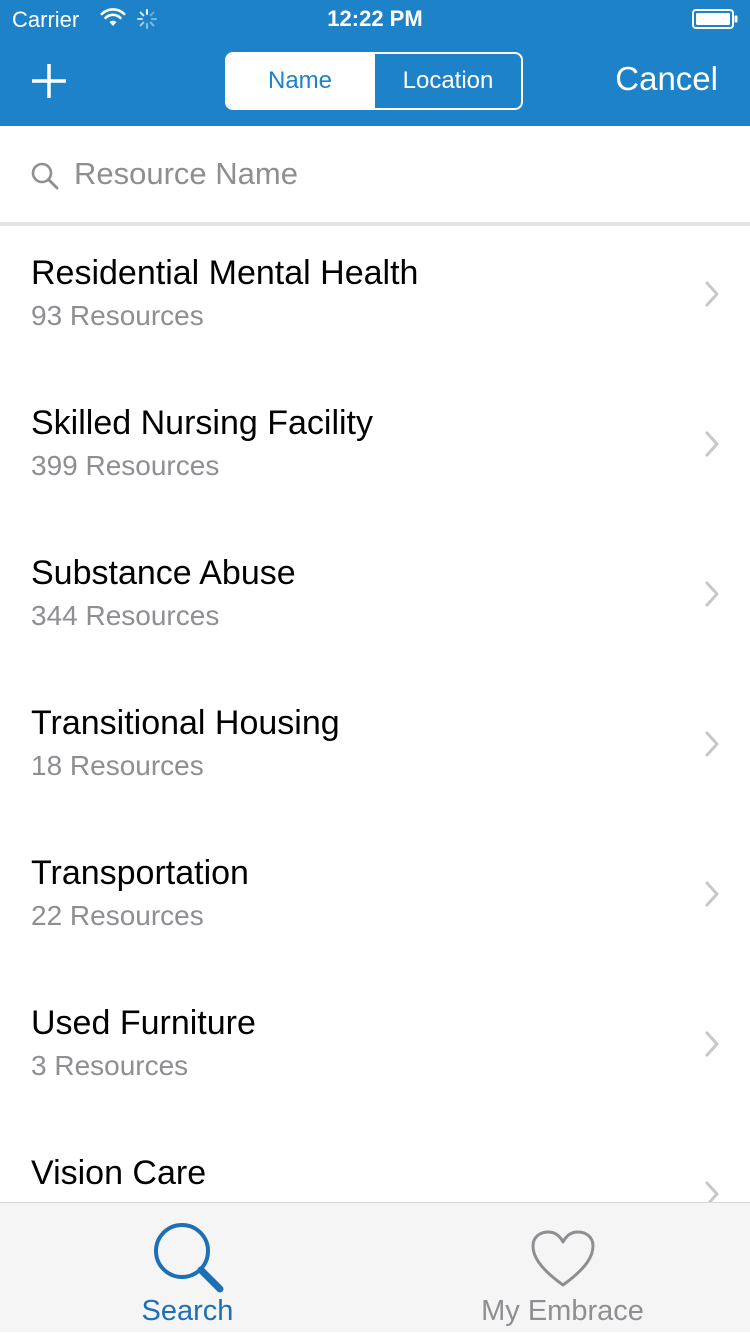  Describe the element at coordinates (375, 1164) in the screenshot. I see `list-item: Vision Care` at that location.